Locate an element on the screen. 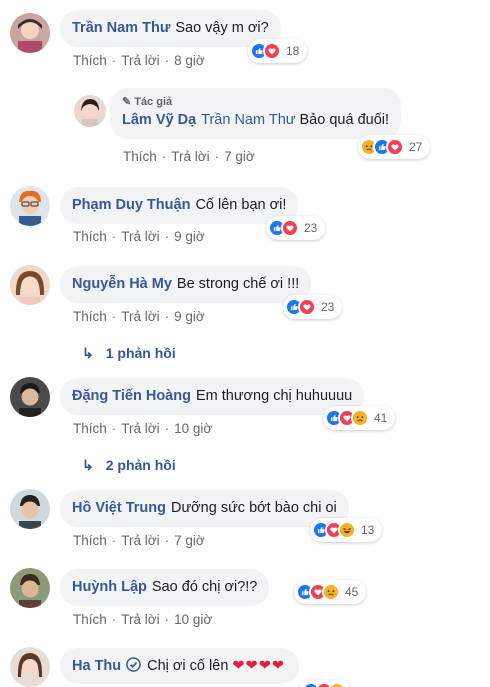  comment-text: Chị ơi cố lên is located at coordinates (188, 666).